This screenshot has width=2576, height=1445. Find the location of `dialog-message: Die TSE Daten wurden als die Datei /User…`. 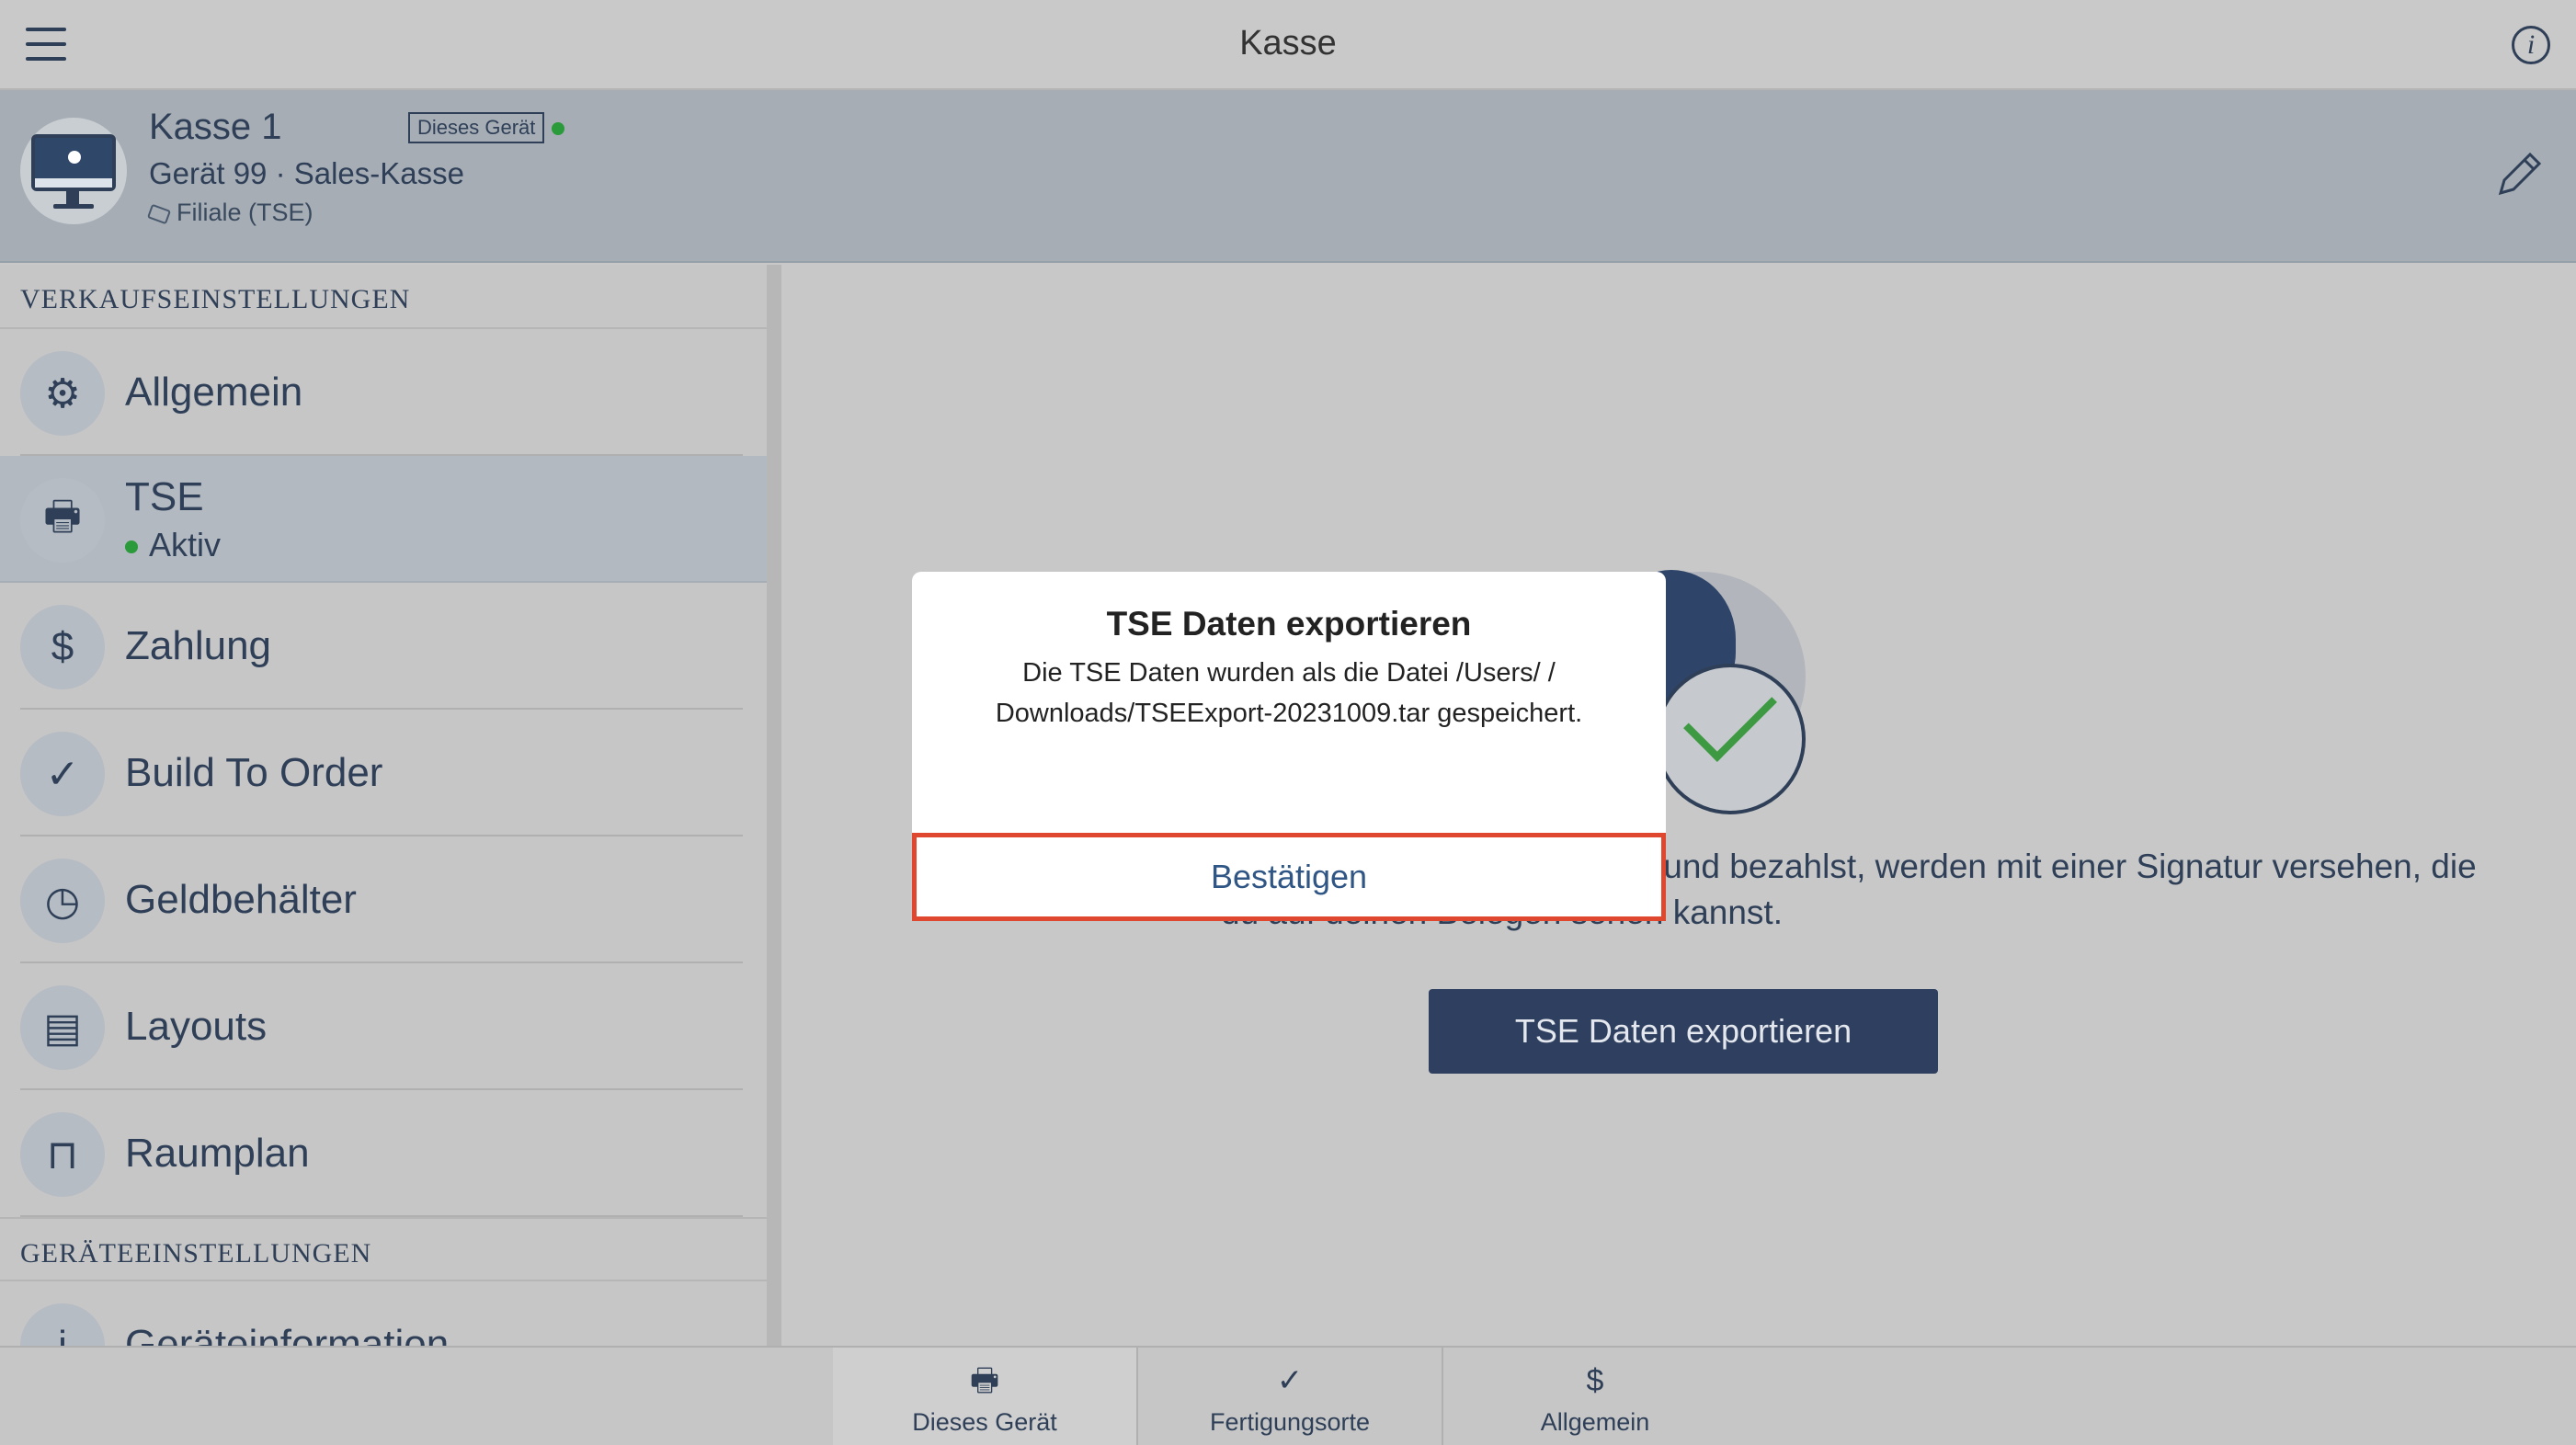

dialog-message: Die TSE Daten wurden als die Datei /User… is located at coordinates (1289, 693).